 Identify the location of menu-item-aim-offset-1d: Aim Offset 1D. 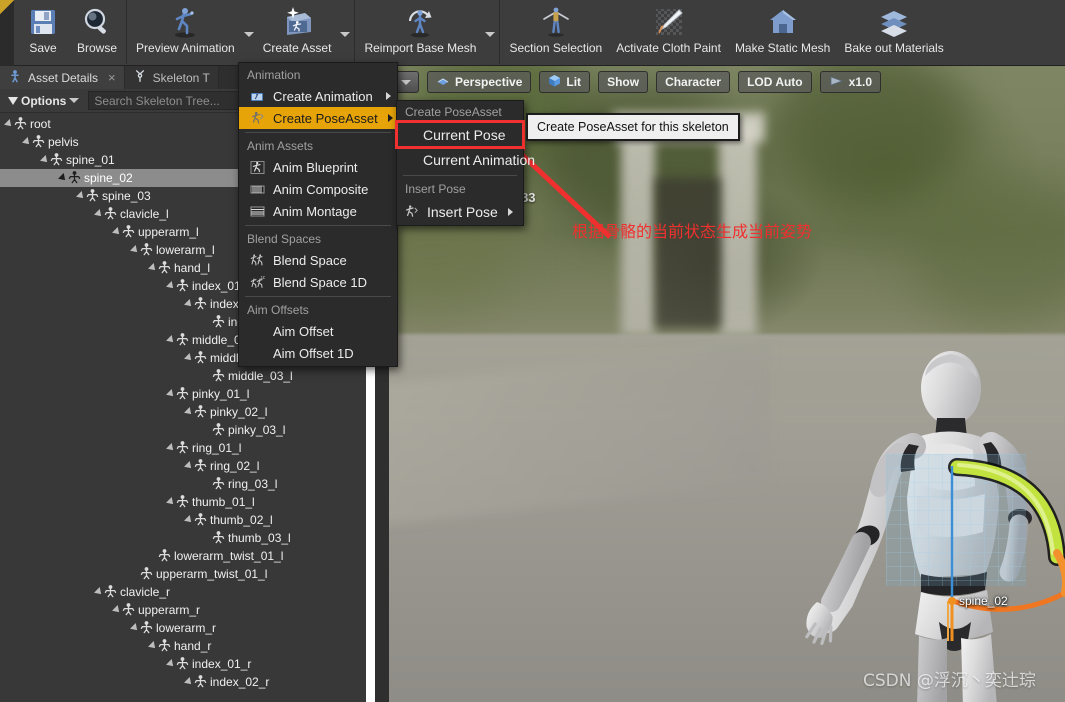
(318, 353).